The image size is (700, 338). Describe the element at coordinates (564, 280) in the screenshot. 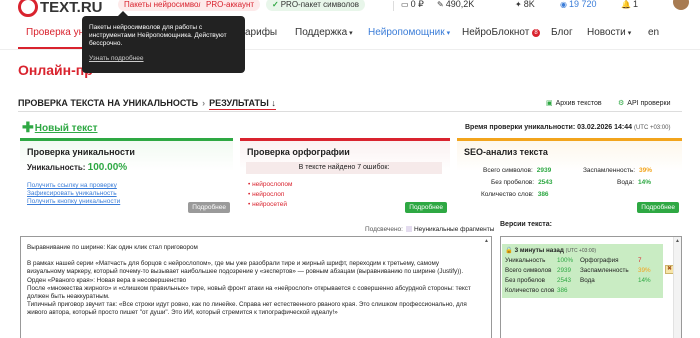

I see `version-nospace-value: 2543` at that location.